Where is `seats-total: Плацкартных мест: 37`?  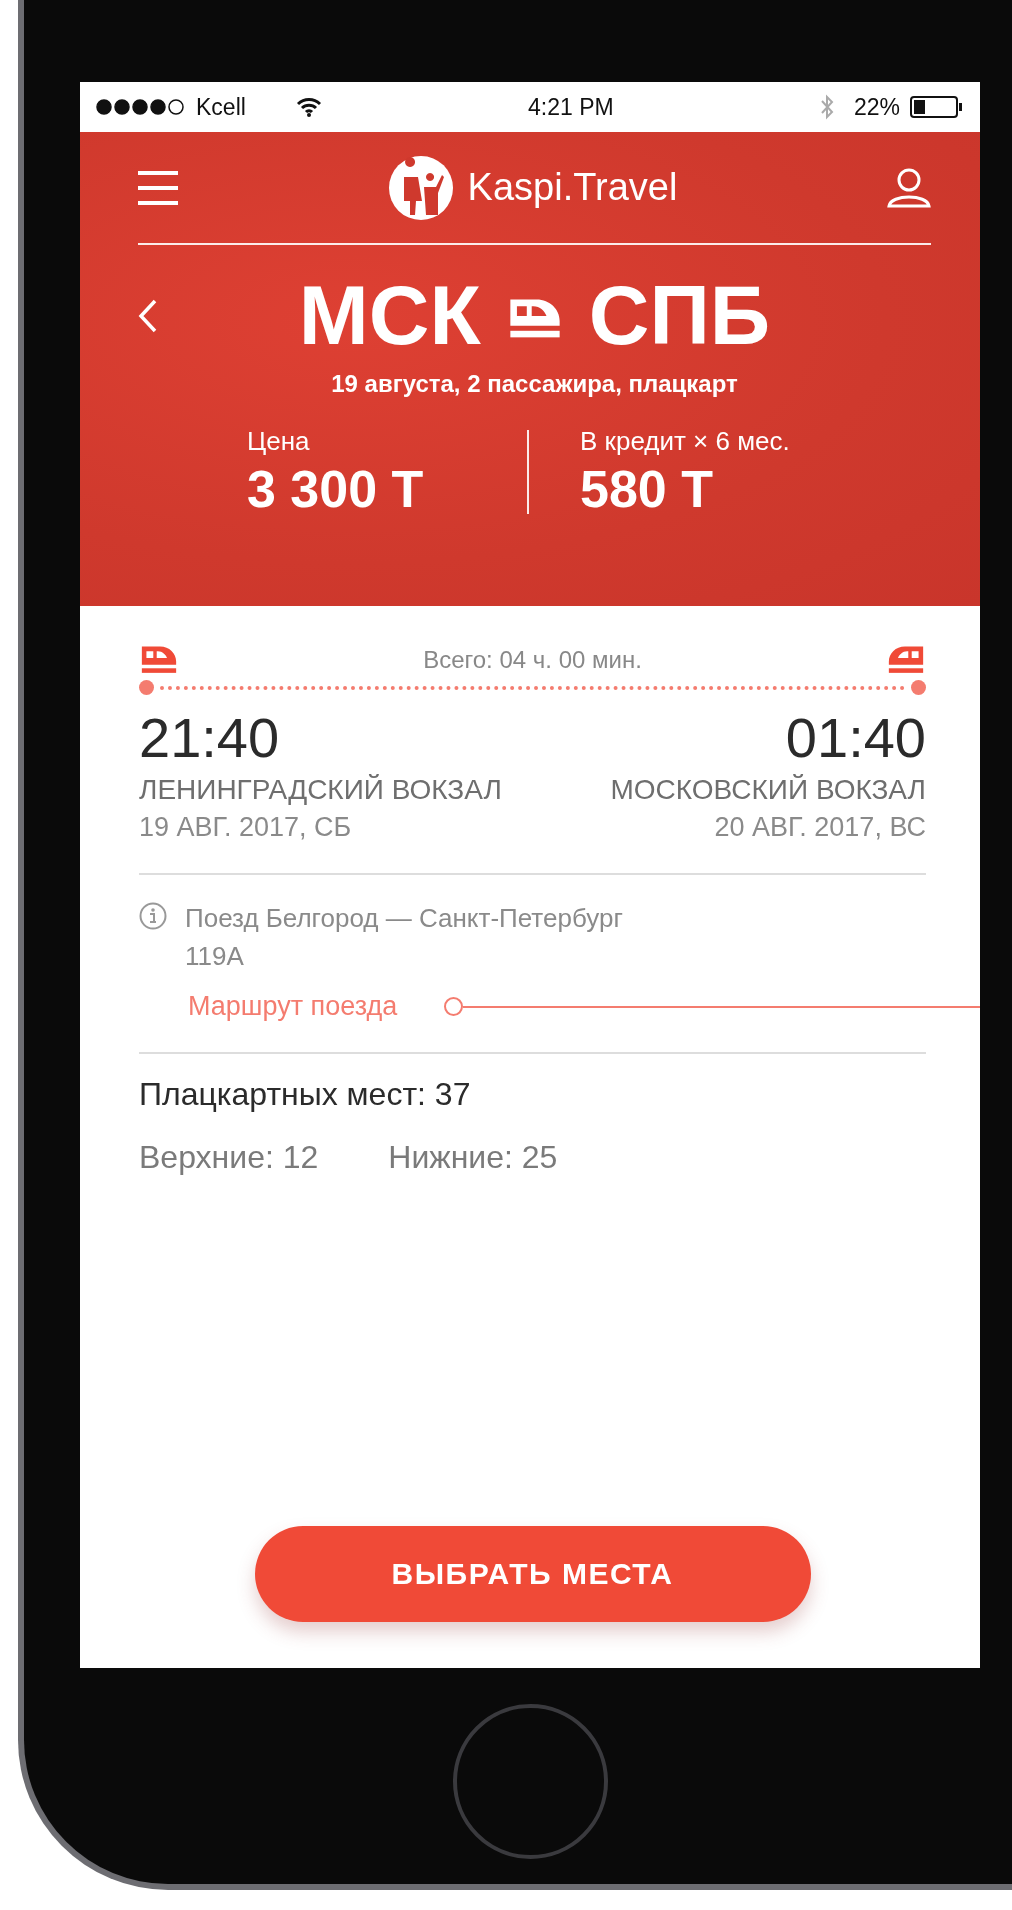 seats-total: Плацкартных мест: 37 is located at coordinates (305, 1094).